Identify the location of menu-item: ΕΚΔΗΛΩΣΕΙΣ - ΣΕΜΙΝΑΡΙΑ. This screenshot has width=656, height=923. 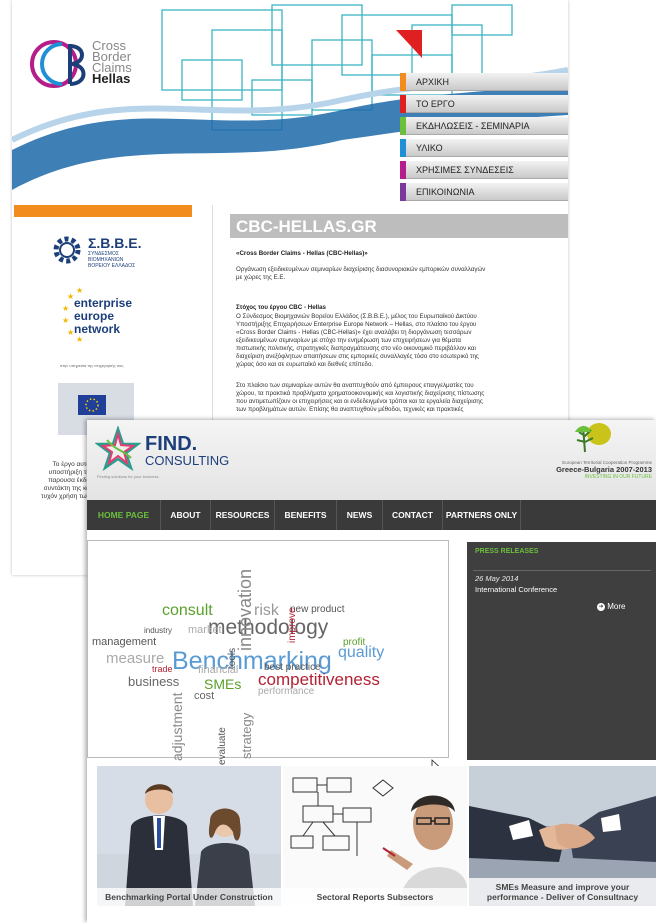
(484, 126).